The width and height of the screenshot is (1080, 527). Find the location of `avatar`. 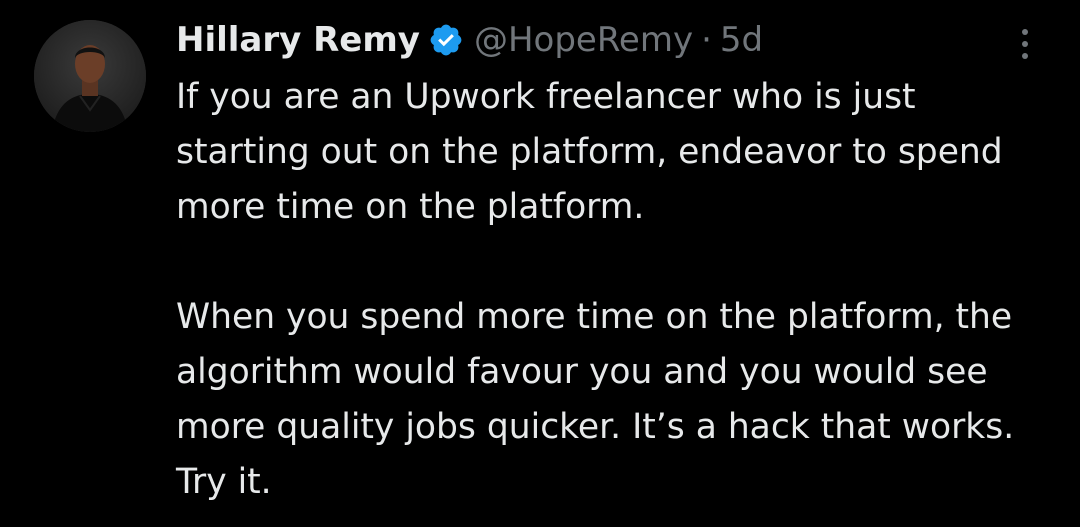

avatar is located at coordinates (90, 76).